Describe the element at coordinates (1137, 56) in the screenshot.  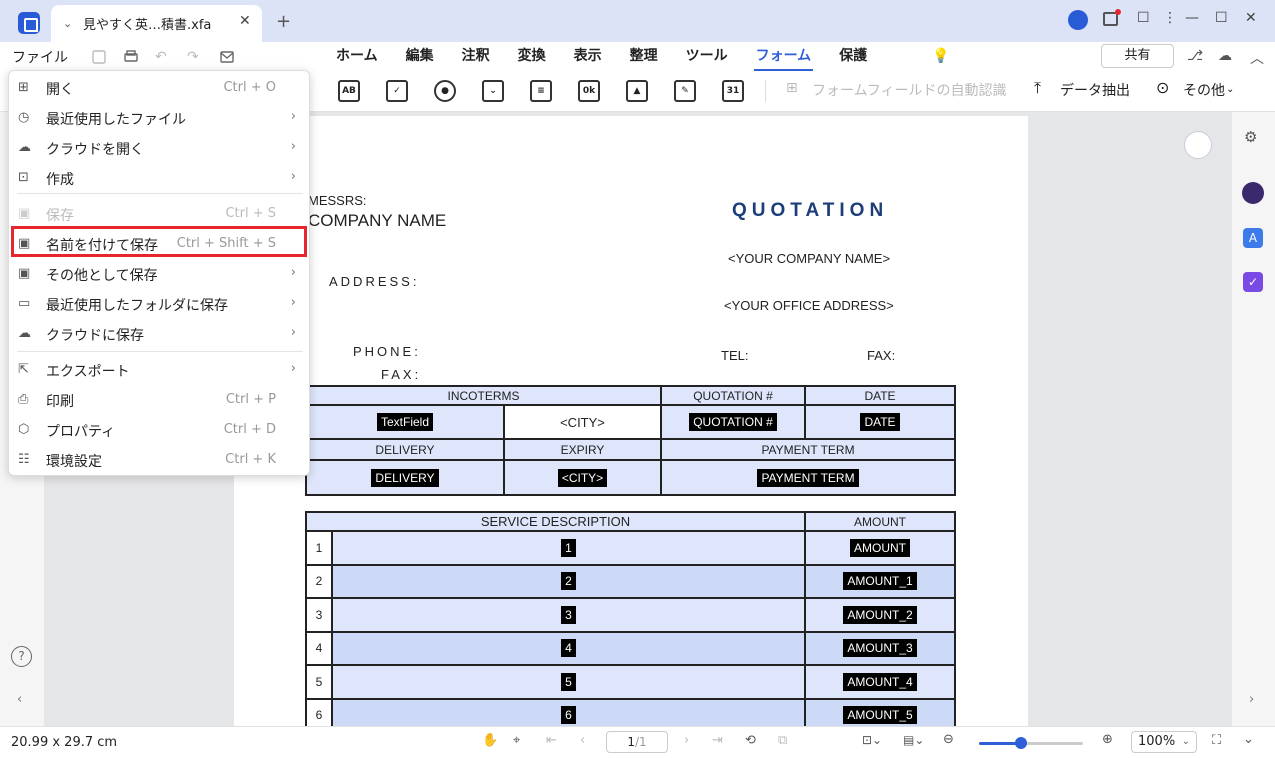
I see `share-button: 共有` at that location.